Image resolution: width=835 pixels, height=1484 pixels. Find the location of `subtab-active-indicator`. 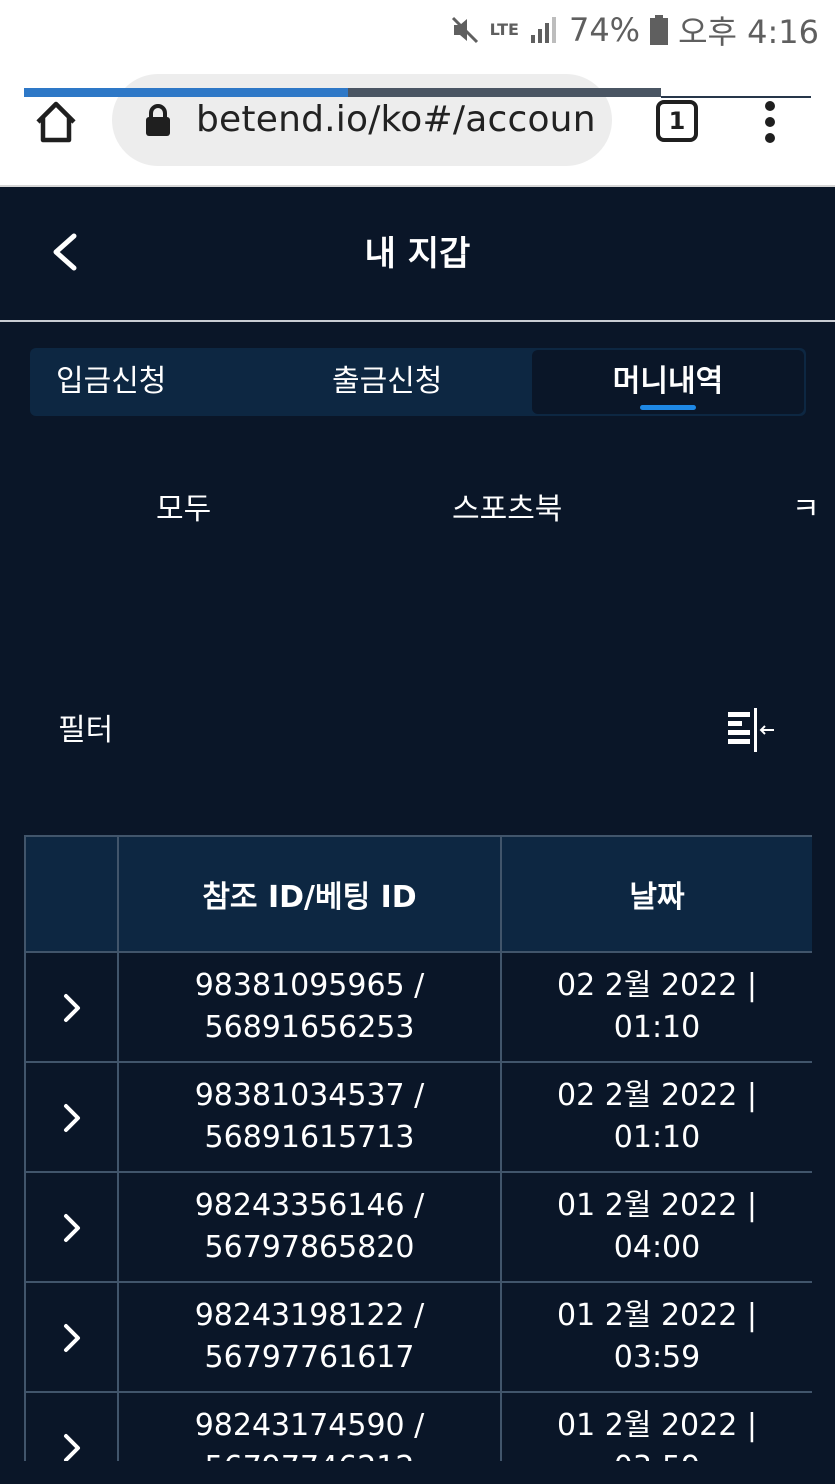

subtab-active-indicator is located at coordinates (186, 92).